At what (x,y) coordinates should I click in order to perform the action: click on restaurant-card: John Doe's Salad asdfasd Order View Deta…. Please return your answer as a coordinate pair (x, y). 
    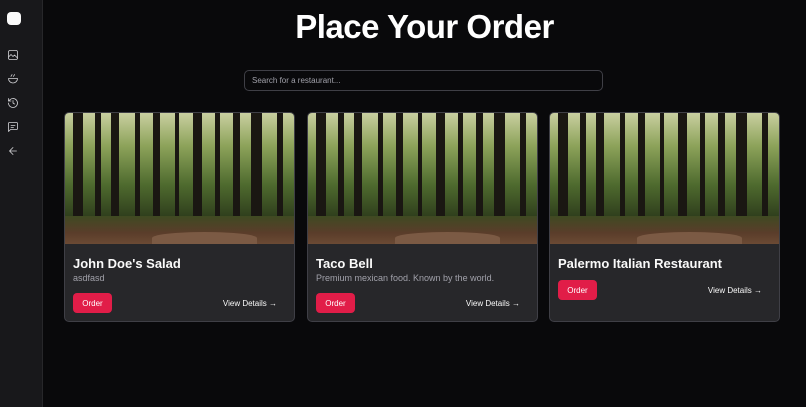
    Looking at the image, I should click on (179, 217).